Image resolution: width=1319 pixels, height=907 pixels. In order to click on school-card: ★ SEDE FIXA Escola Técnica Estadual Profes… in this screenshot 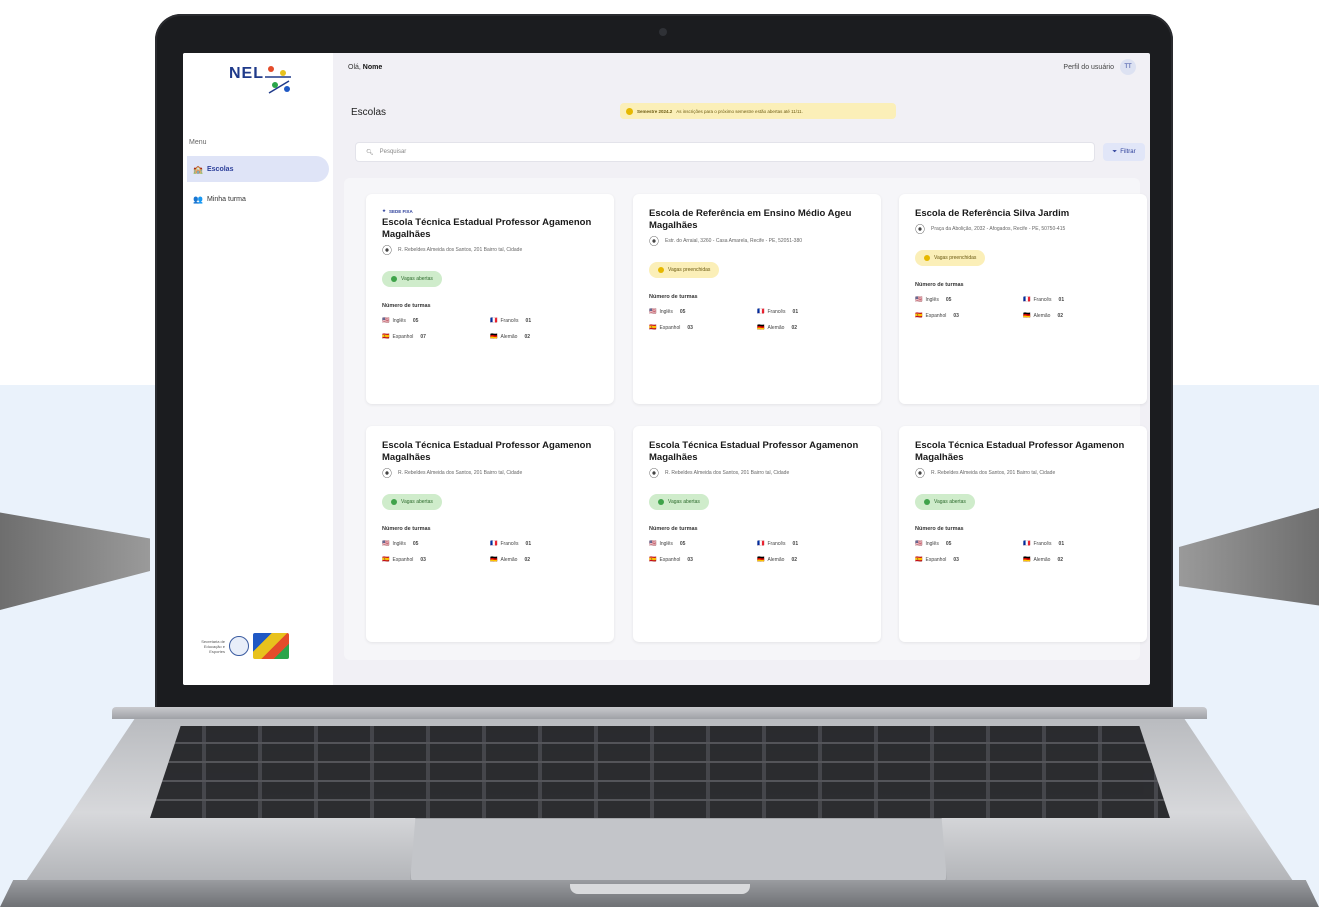, I will do `click(490, 299)`.